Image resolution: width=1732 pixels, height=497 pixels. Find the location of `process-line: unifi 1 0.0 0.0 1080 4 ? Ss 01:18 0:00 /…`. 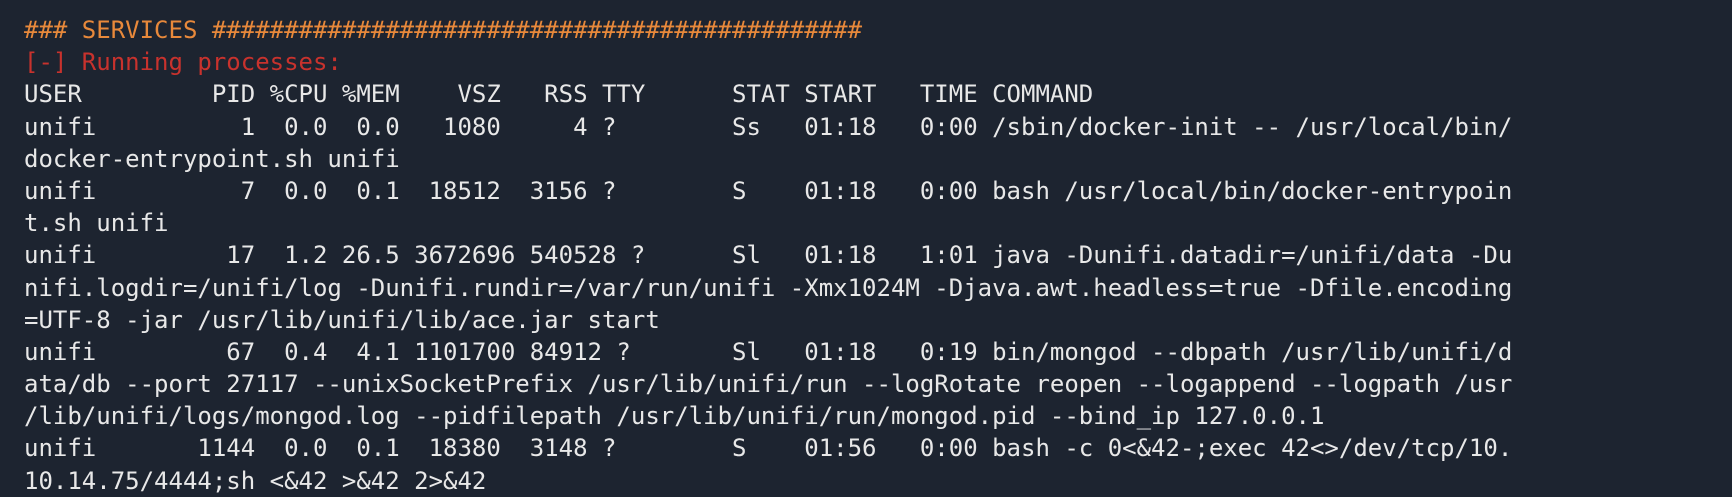

process-line: unifi 1 0.0 0.0 1080 4 ? Ss 01:18 0:00 /… is located at coordinates (768, 126).